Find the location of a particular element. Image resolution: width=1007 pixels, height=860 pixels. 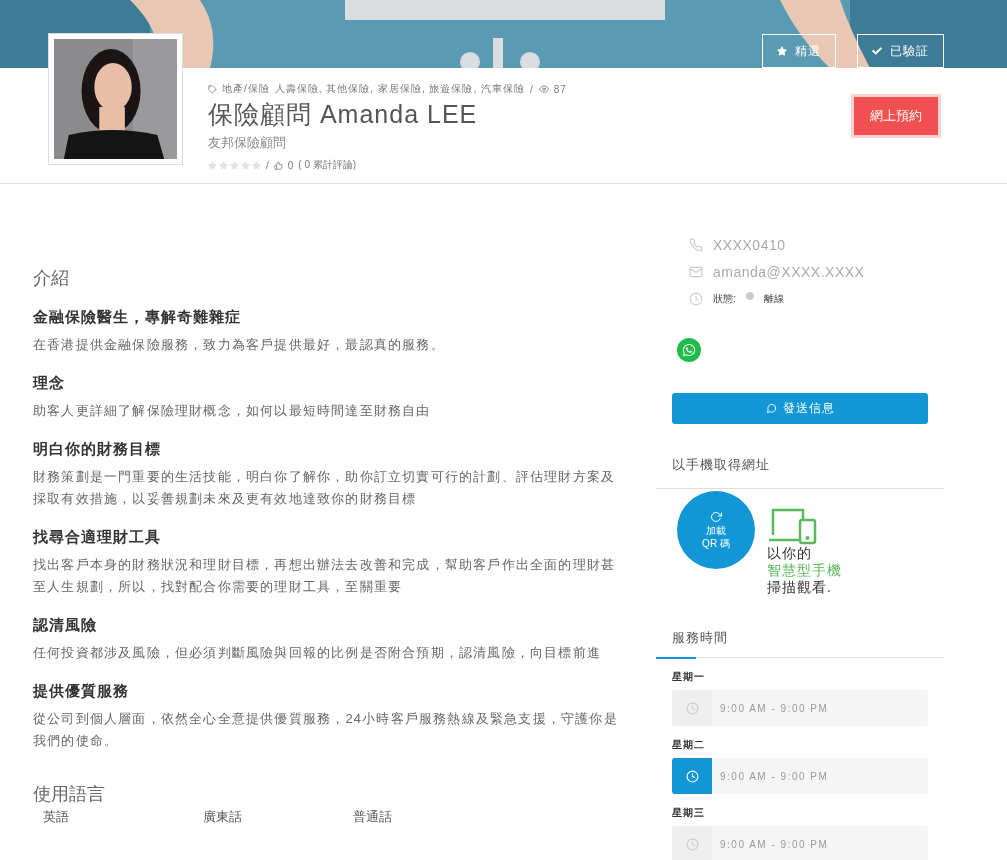

intro-text: 助客人更詳細了解保險理財概念，如何以最短時間達至財務自由 is located at coordinates (232, 411).